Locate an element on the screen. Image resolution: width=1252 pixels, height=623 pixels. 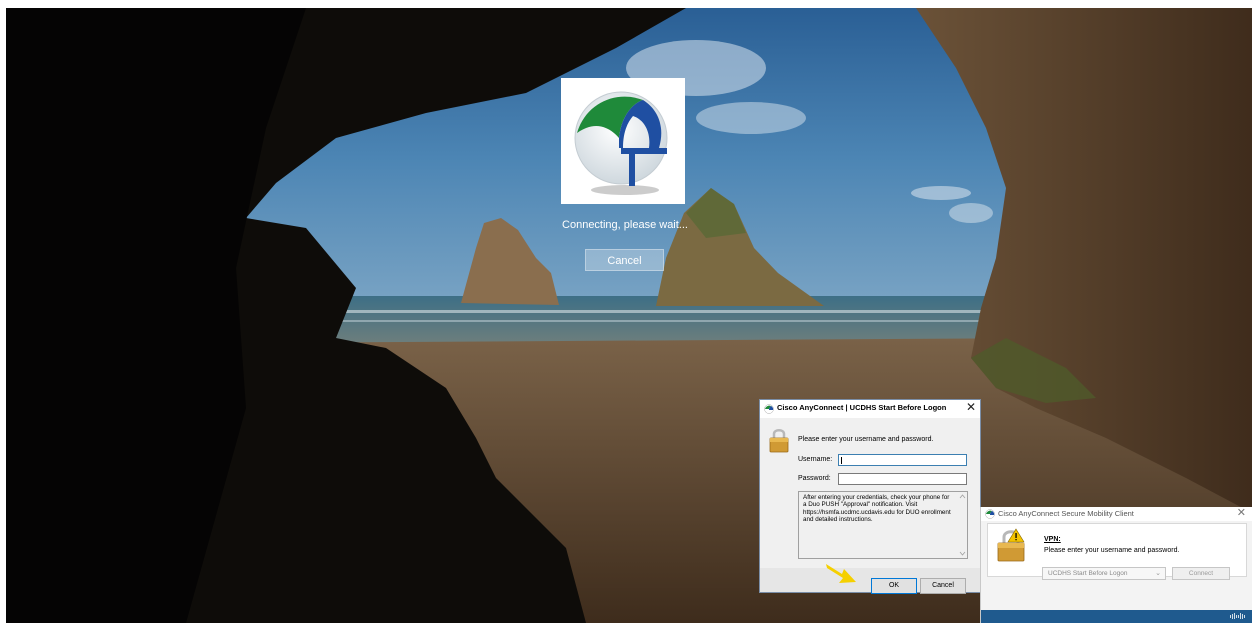
client-footer is located at coordinates (1116, 616).